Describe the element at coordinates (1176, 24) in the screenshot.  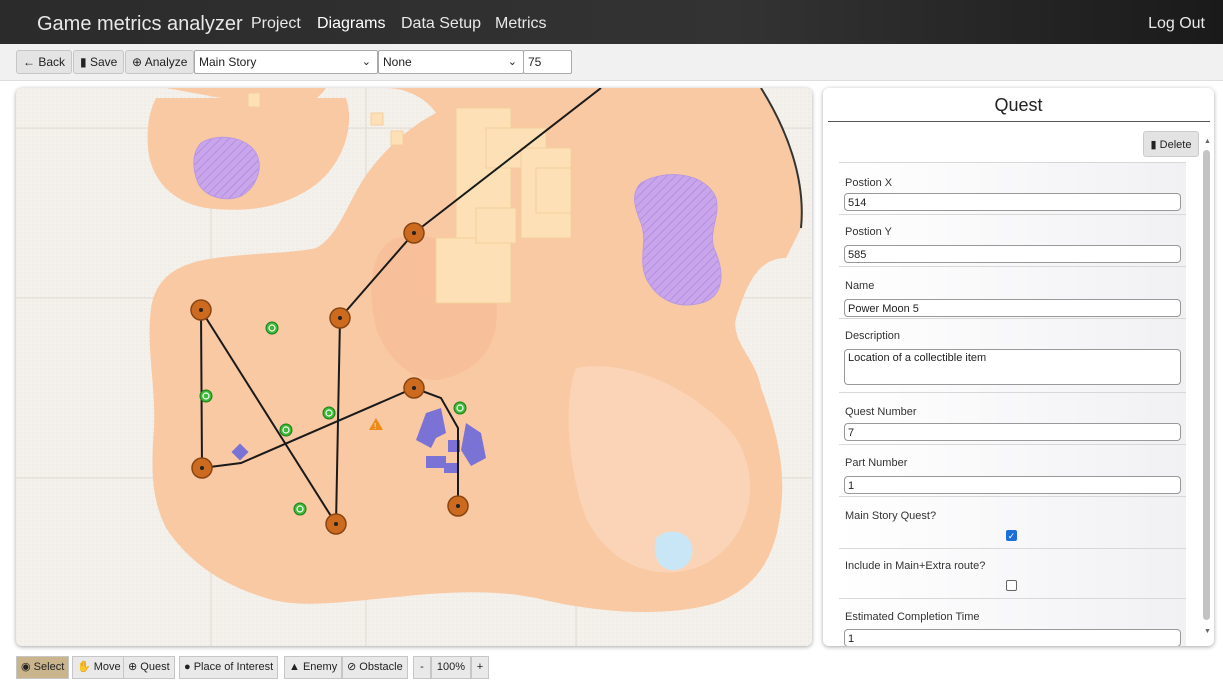
I see `logout-link: Log Out` at that location.